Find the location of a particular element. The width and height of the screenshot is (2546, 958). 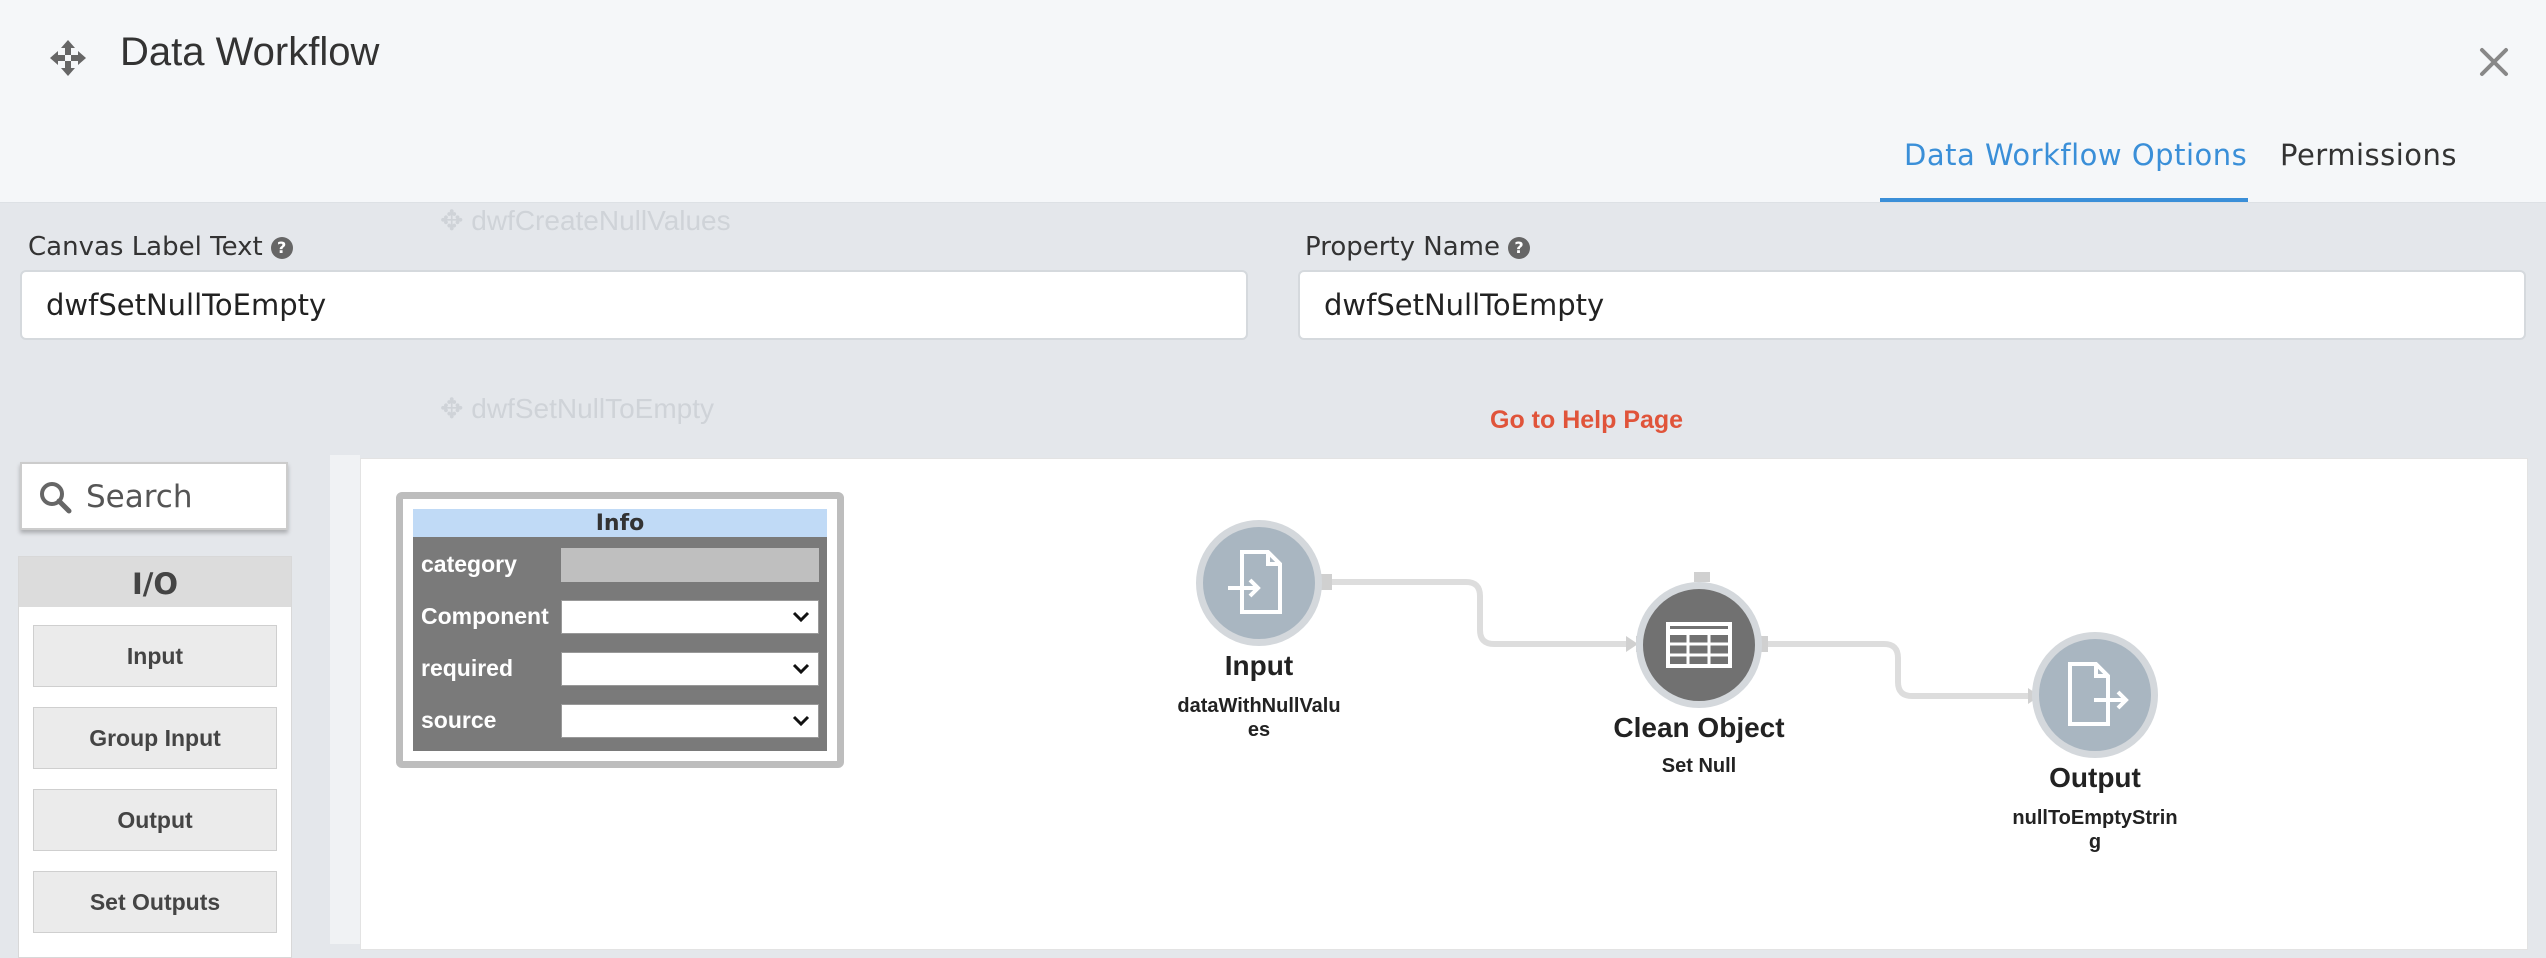

node-port is located at coordinates (1702, 577).